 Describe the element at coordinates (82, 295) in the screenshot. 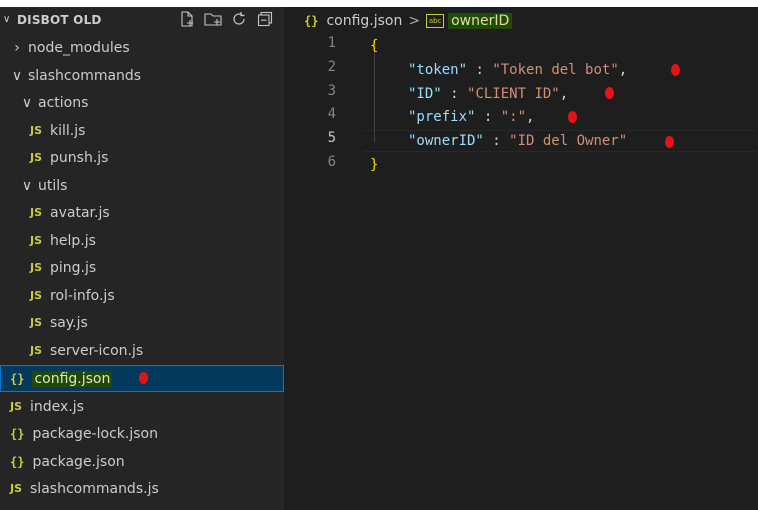

I see `tree-item-label: rol-info.js` at that location.